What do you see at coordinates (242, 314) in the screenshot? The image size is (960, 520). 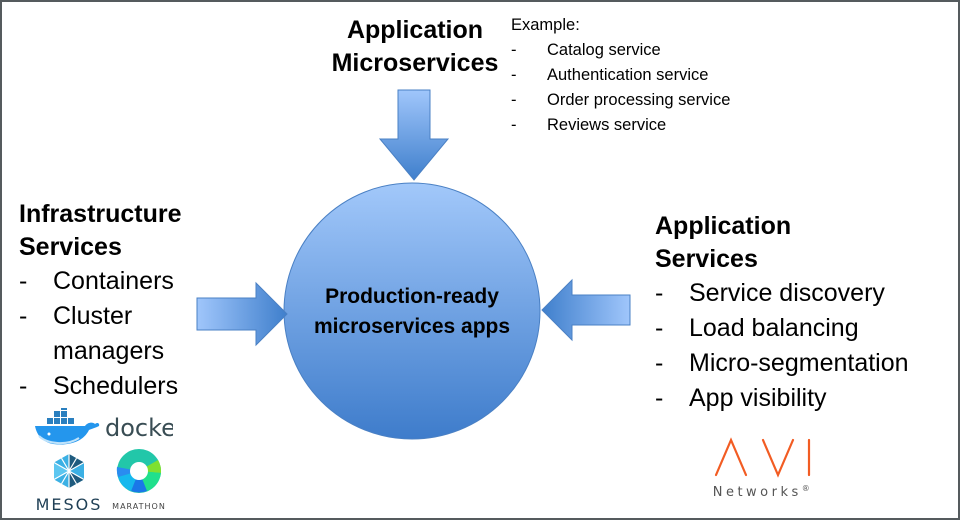 I see `arrow-right` at bounding box center [242, 314].